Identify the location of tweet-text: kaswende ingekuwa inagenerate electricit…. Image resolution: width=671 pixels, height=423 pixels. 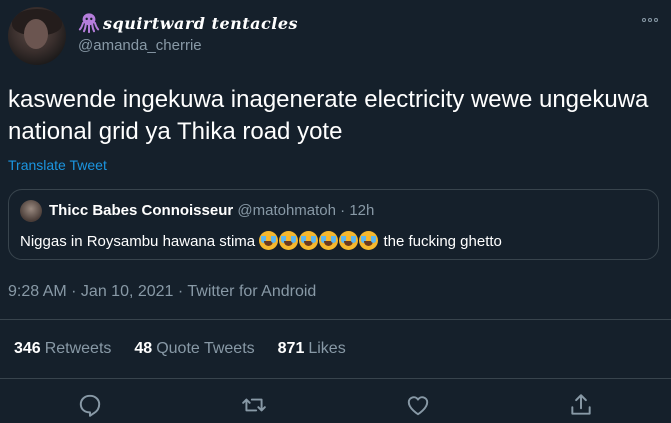
(328, 115).